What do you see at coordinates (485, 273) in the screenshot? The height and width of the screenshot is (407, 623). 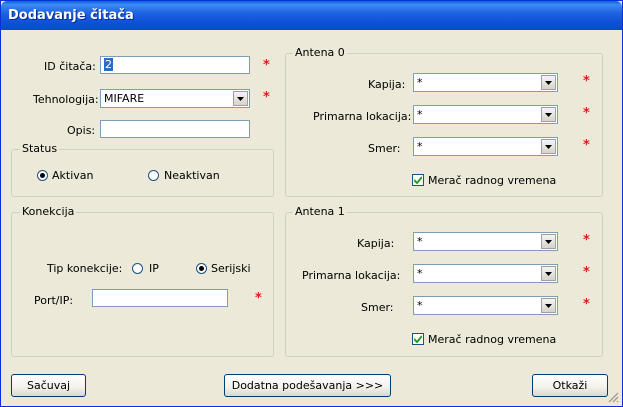 I see `antenna1-location-select: *` at bounding box center [485, 273].